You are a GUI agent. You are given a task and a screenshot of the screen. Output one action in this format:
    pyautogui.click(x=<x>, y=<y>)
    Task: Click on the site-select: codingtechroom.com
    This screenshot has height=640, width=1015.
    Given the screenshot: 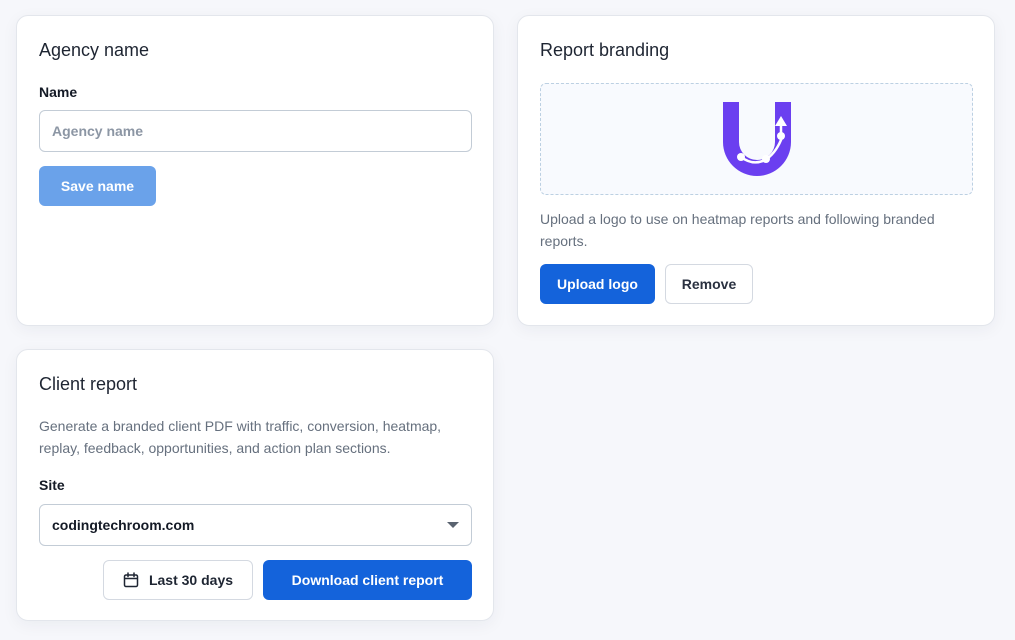 What is the action you would take?
    pyautogui.click(x=255, y=525)
    